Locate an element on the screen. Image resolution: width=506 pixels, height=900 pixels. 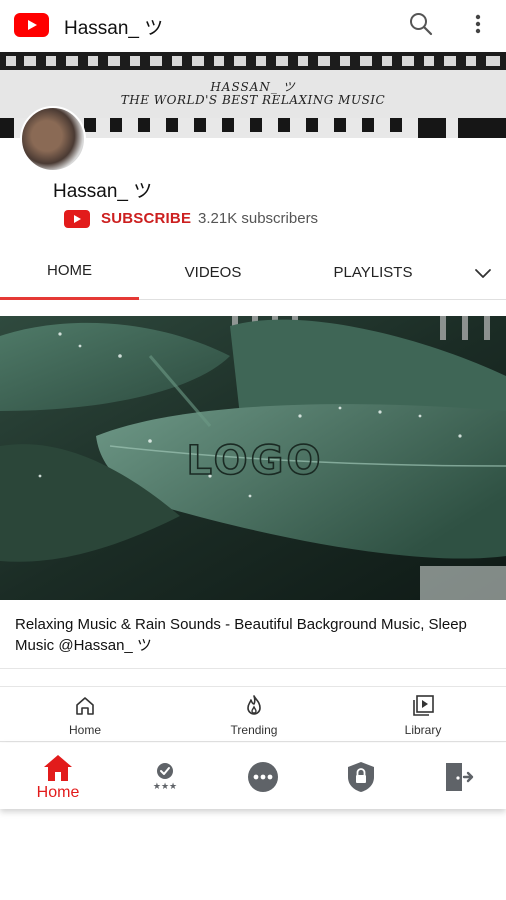
app-nav-home: Home is located at coordinates (58, 777).